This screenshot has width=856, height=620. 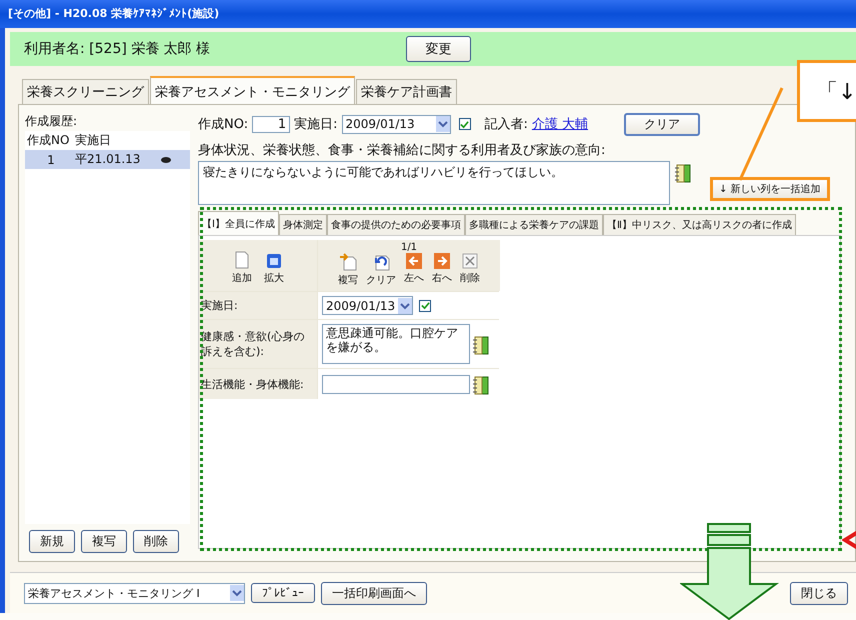 What do you see at coordinates (134, 593) in the screenshot?
I see `report-dropdown: 栄養アセスメント・モニタリング Ⅰ` at bounding box center [134, 593].